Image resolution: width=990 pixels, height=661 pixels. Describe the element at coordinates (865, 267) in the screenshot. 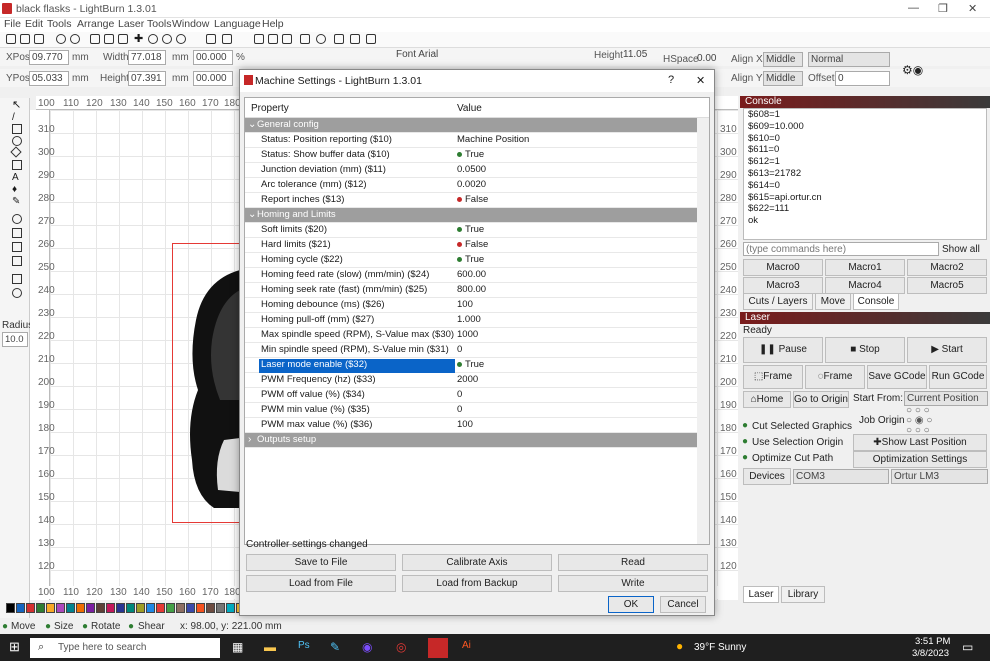

I see `macro-1-button: Macro1` at that location.